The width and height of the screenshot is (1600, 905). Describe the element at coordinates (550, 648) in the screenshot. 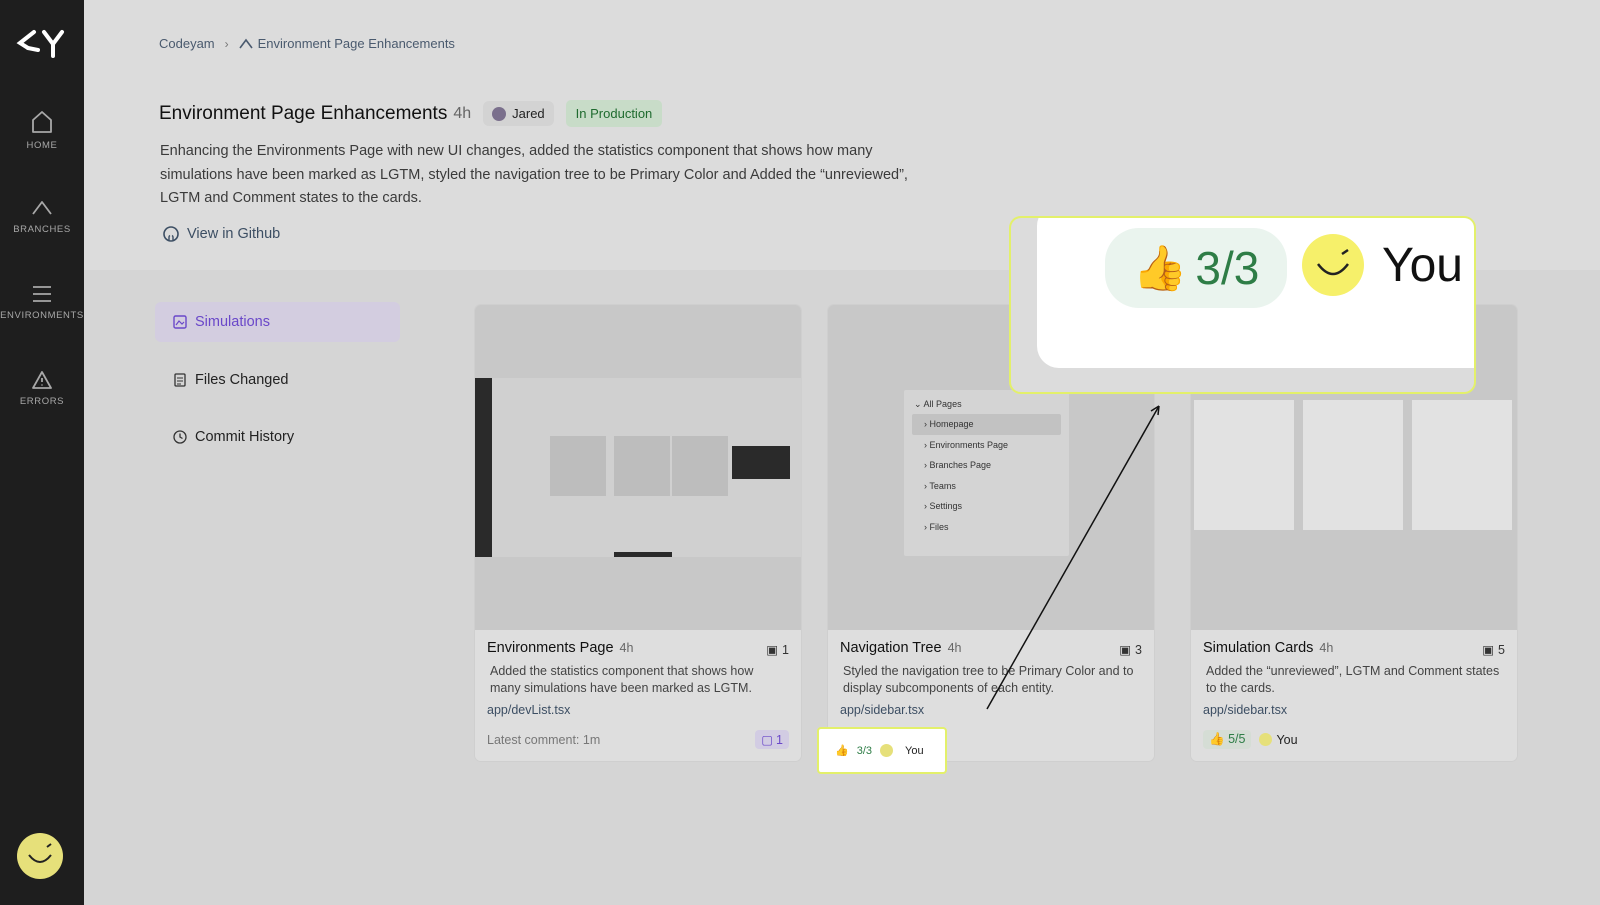

I see `card-title: Environments Page` at that location.